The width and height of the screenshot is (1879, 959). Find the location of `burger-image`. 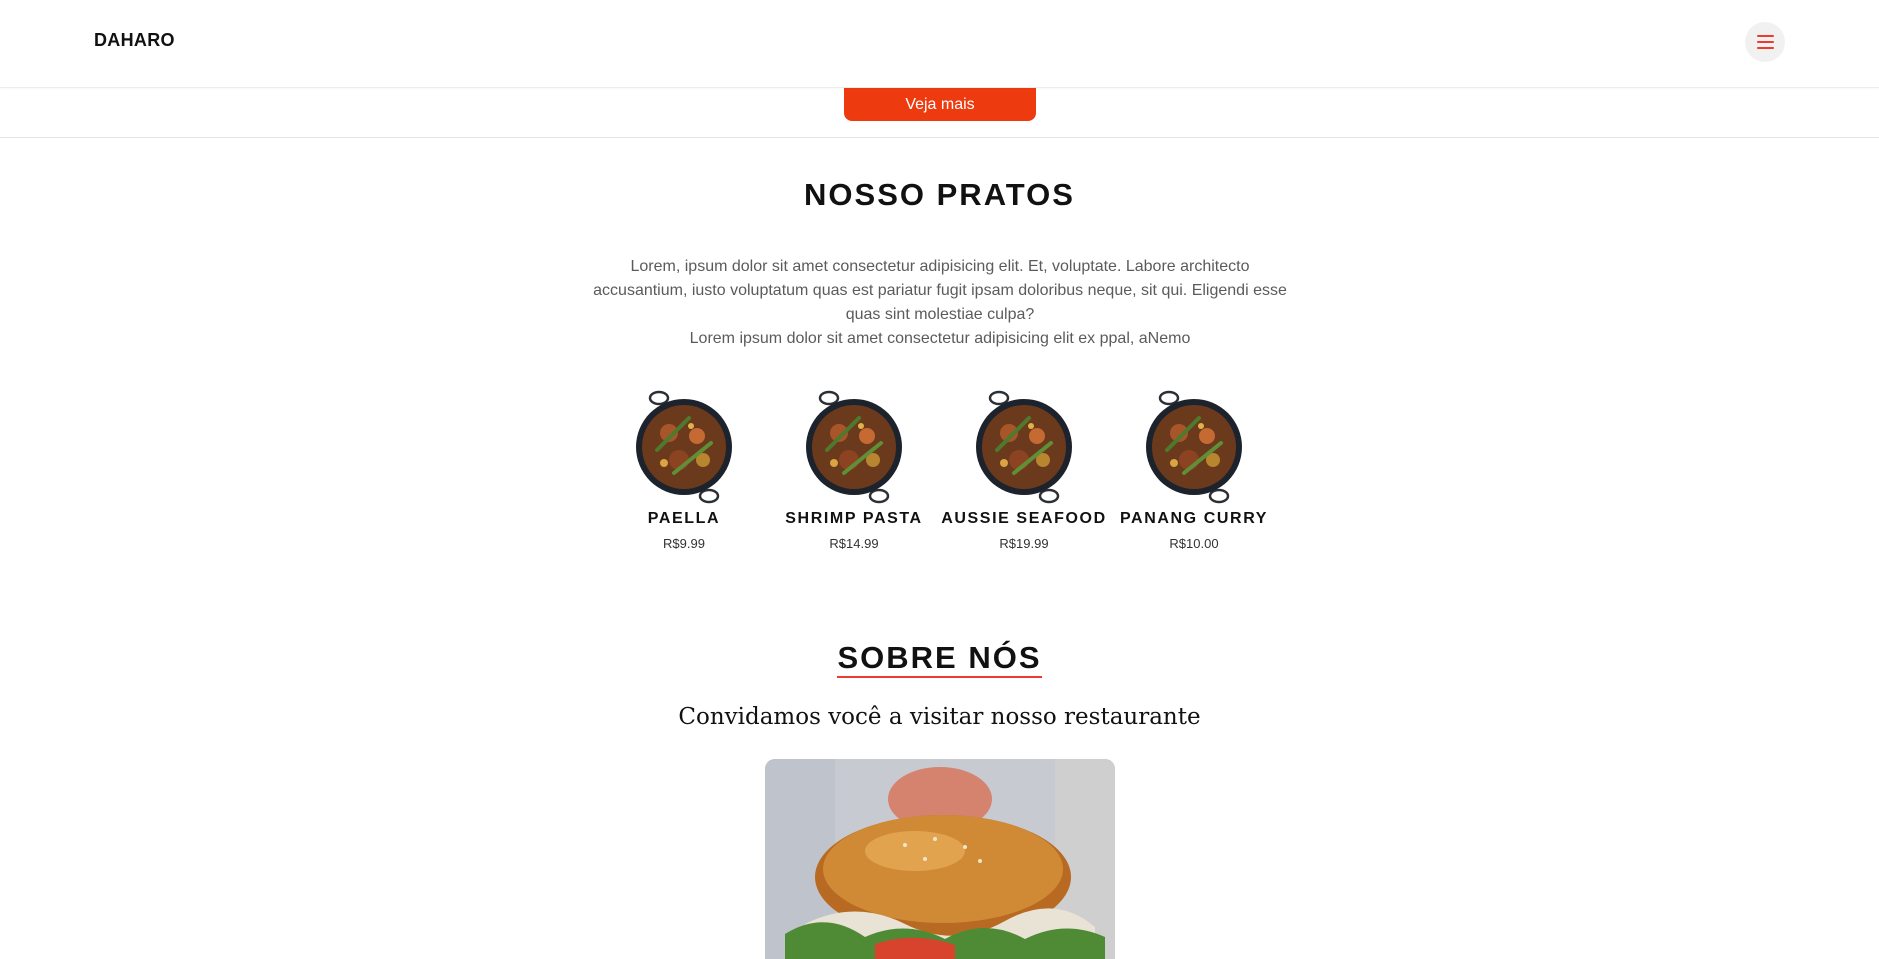

burger-image is located at coordinates (940, 859).